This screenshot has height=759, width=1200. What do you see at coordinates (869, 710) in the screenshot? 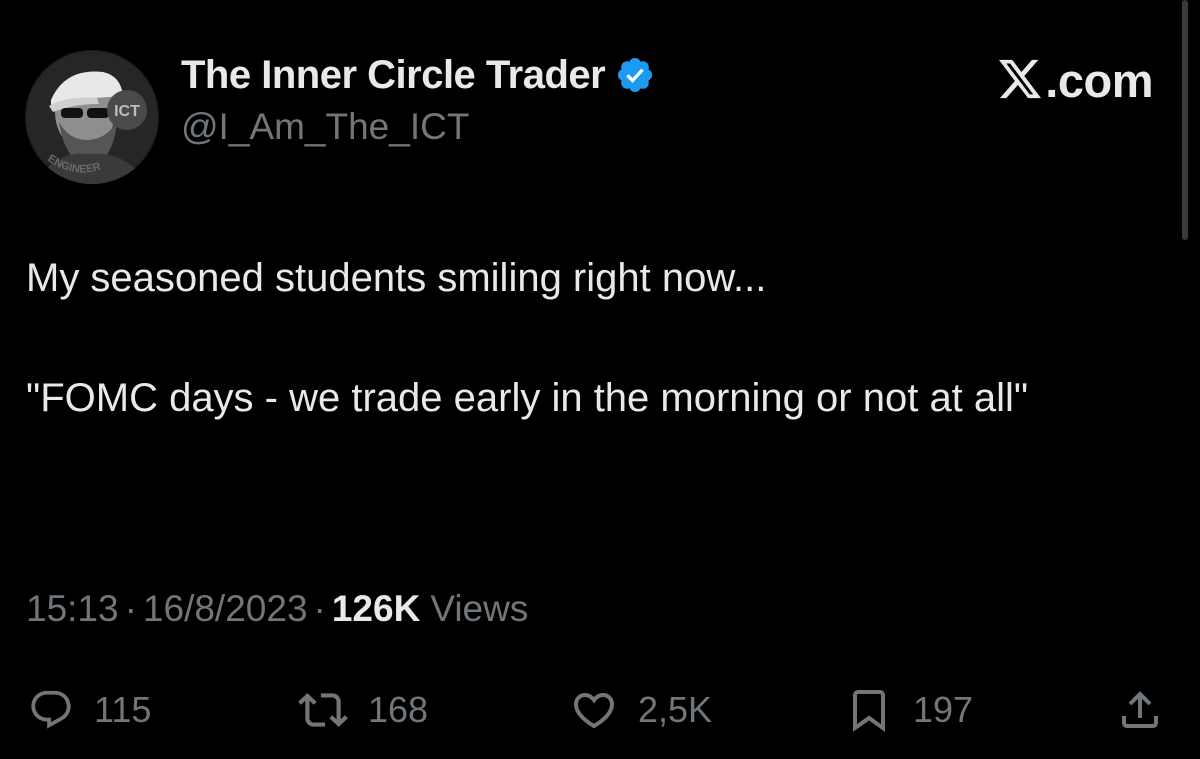
I see `bookmark-icon` at bounding box center [869, 710].